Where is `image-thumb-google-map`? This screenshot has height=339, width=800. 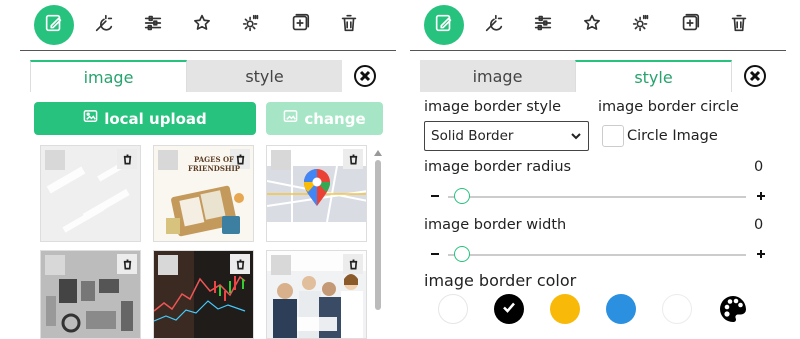 image-thumb-google-map is located at coordinates (316, 193).